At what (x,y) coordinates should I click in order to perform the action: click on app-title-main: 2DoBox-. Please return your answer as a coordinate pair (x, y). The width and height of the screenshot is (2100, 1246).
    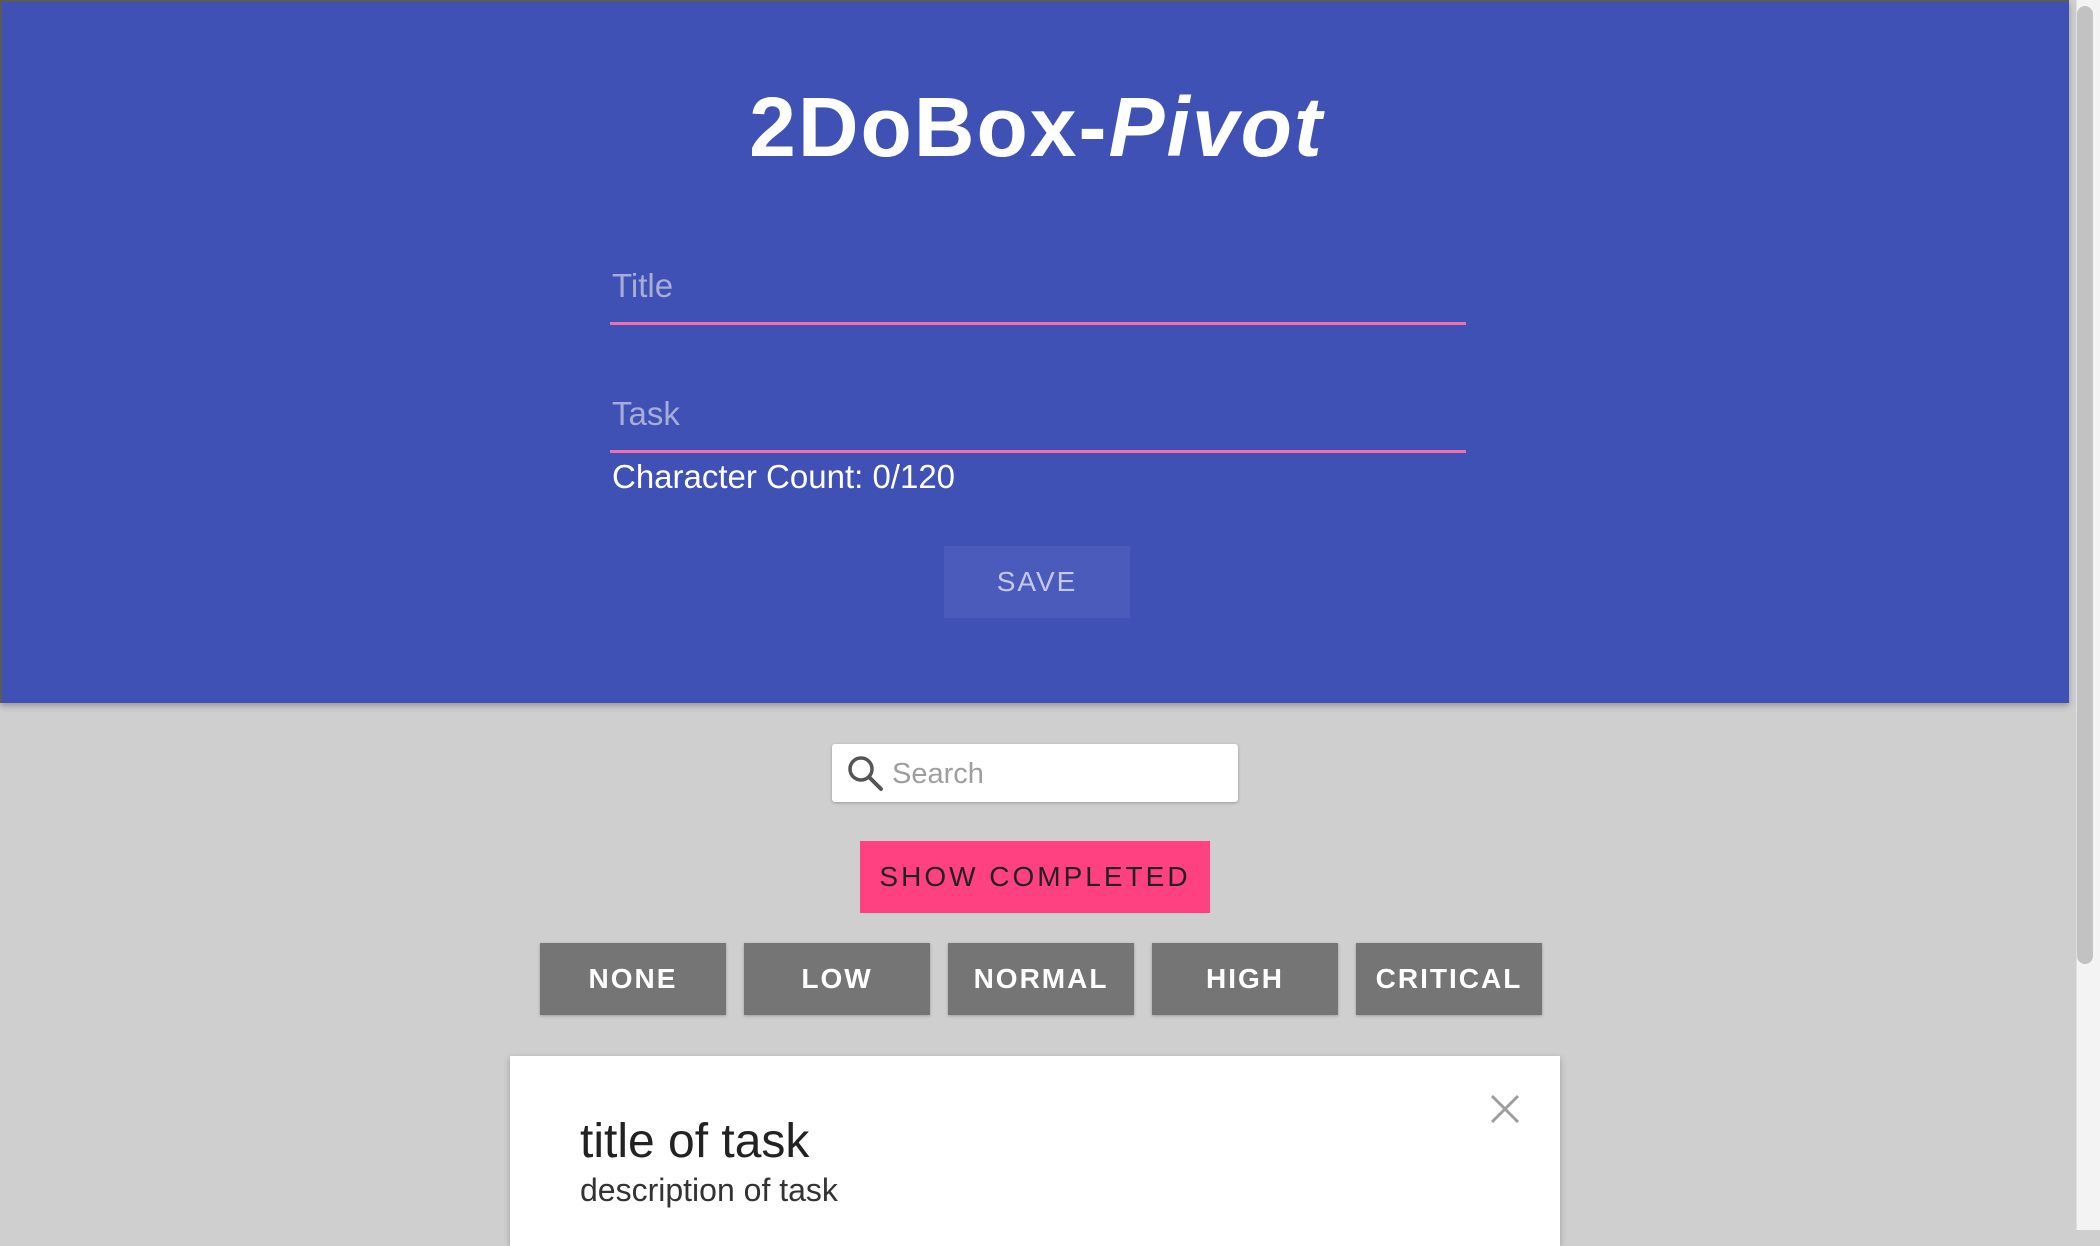
    Looking at the image, I should click on (929, 127).